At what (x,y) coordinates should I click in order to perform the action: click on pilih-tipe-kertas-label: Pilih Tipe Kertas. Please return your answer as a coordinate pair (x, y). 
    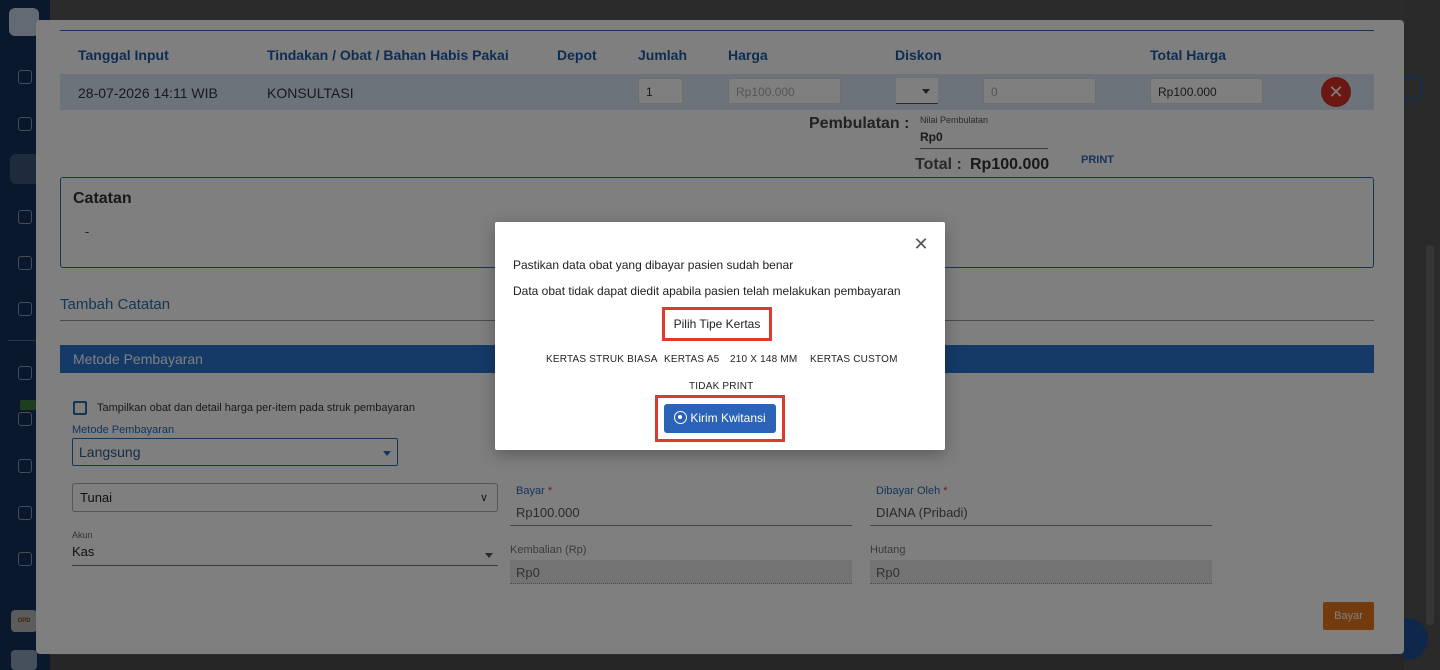
    Looking at the image, I should click on (717, 324).